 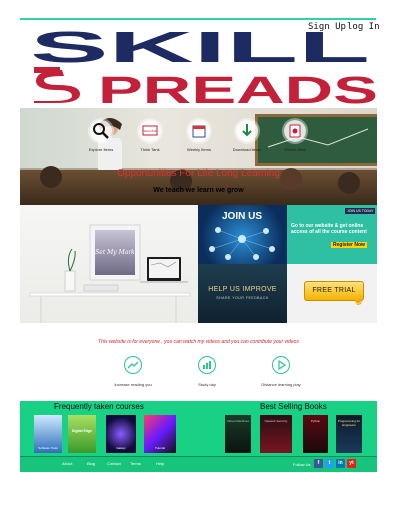 I want to click on download-items-icon, so click(x=247, y=131).